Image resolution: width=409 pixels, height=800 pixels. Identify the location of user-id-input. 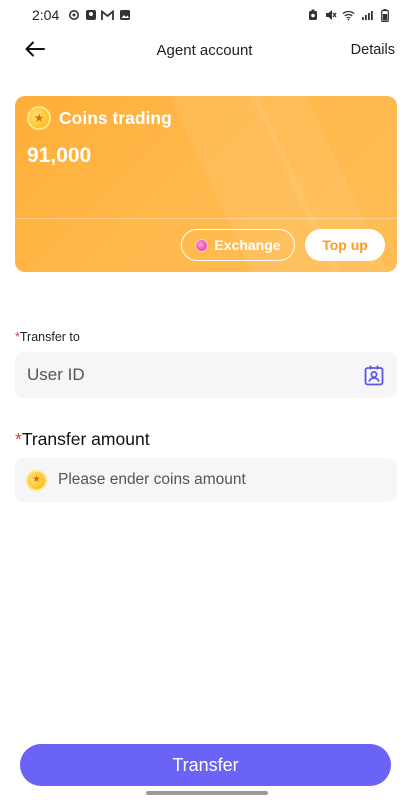
(195, 375).